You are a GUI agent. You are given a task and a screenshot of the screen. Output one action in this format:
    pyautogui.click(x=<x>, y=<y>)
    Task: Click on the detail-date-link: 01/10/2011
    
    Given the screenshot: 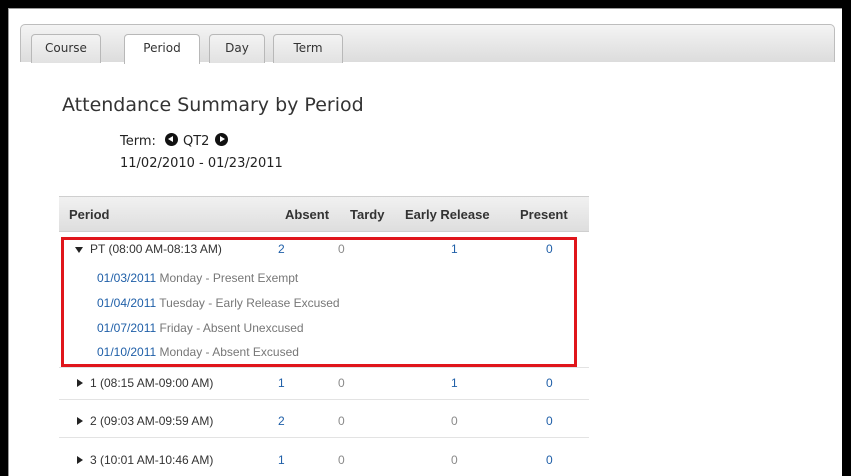 What is the action you would take?
    pyautogui.click(x=126, y=352)
    